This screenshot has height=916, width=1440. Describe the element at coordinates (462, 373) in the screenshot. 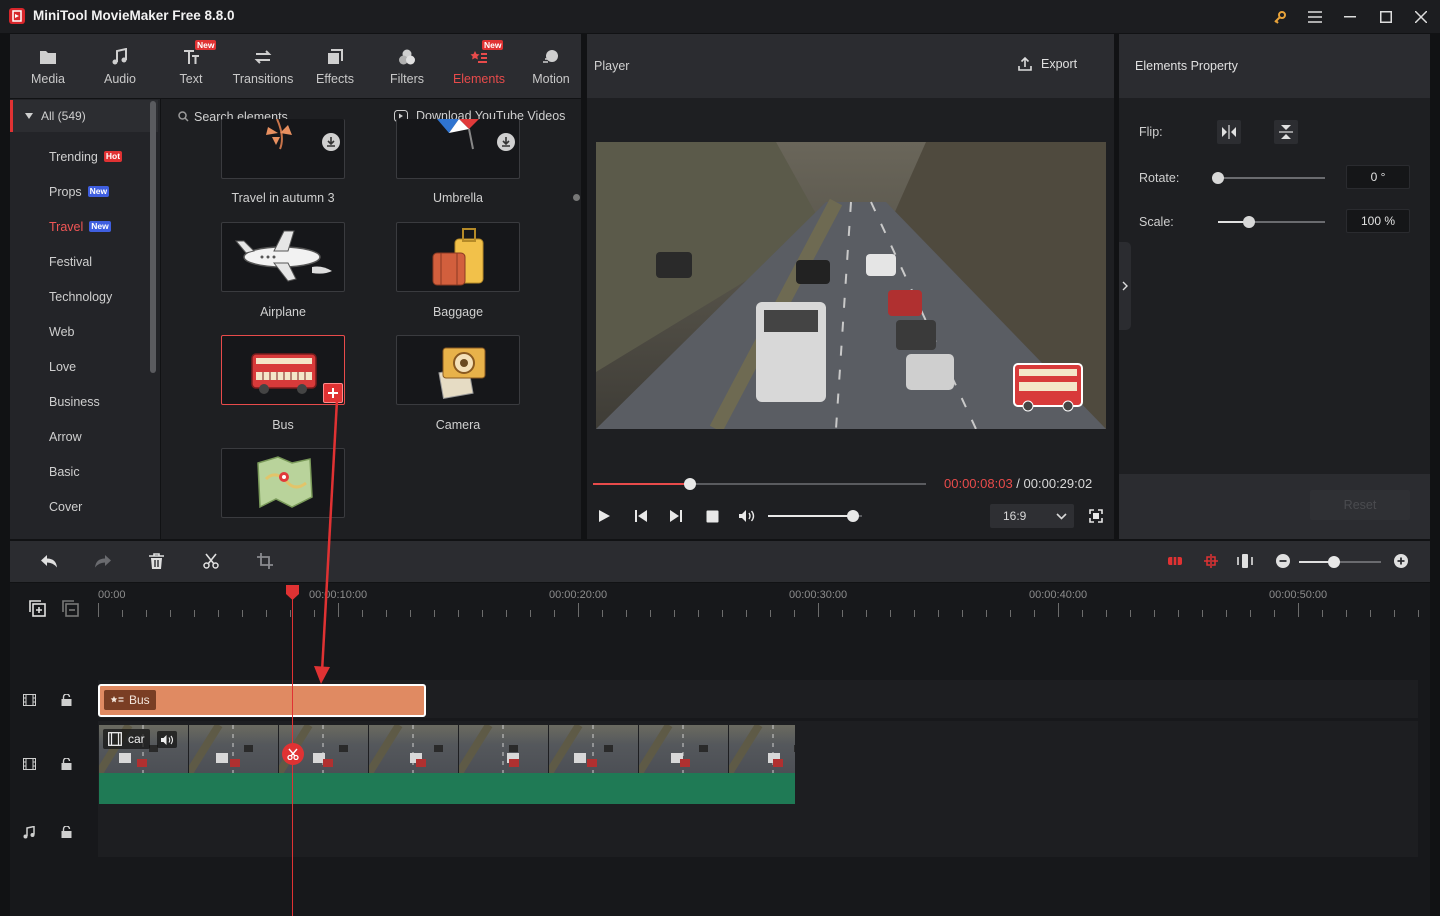

I see `camera-icon` at that location.